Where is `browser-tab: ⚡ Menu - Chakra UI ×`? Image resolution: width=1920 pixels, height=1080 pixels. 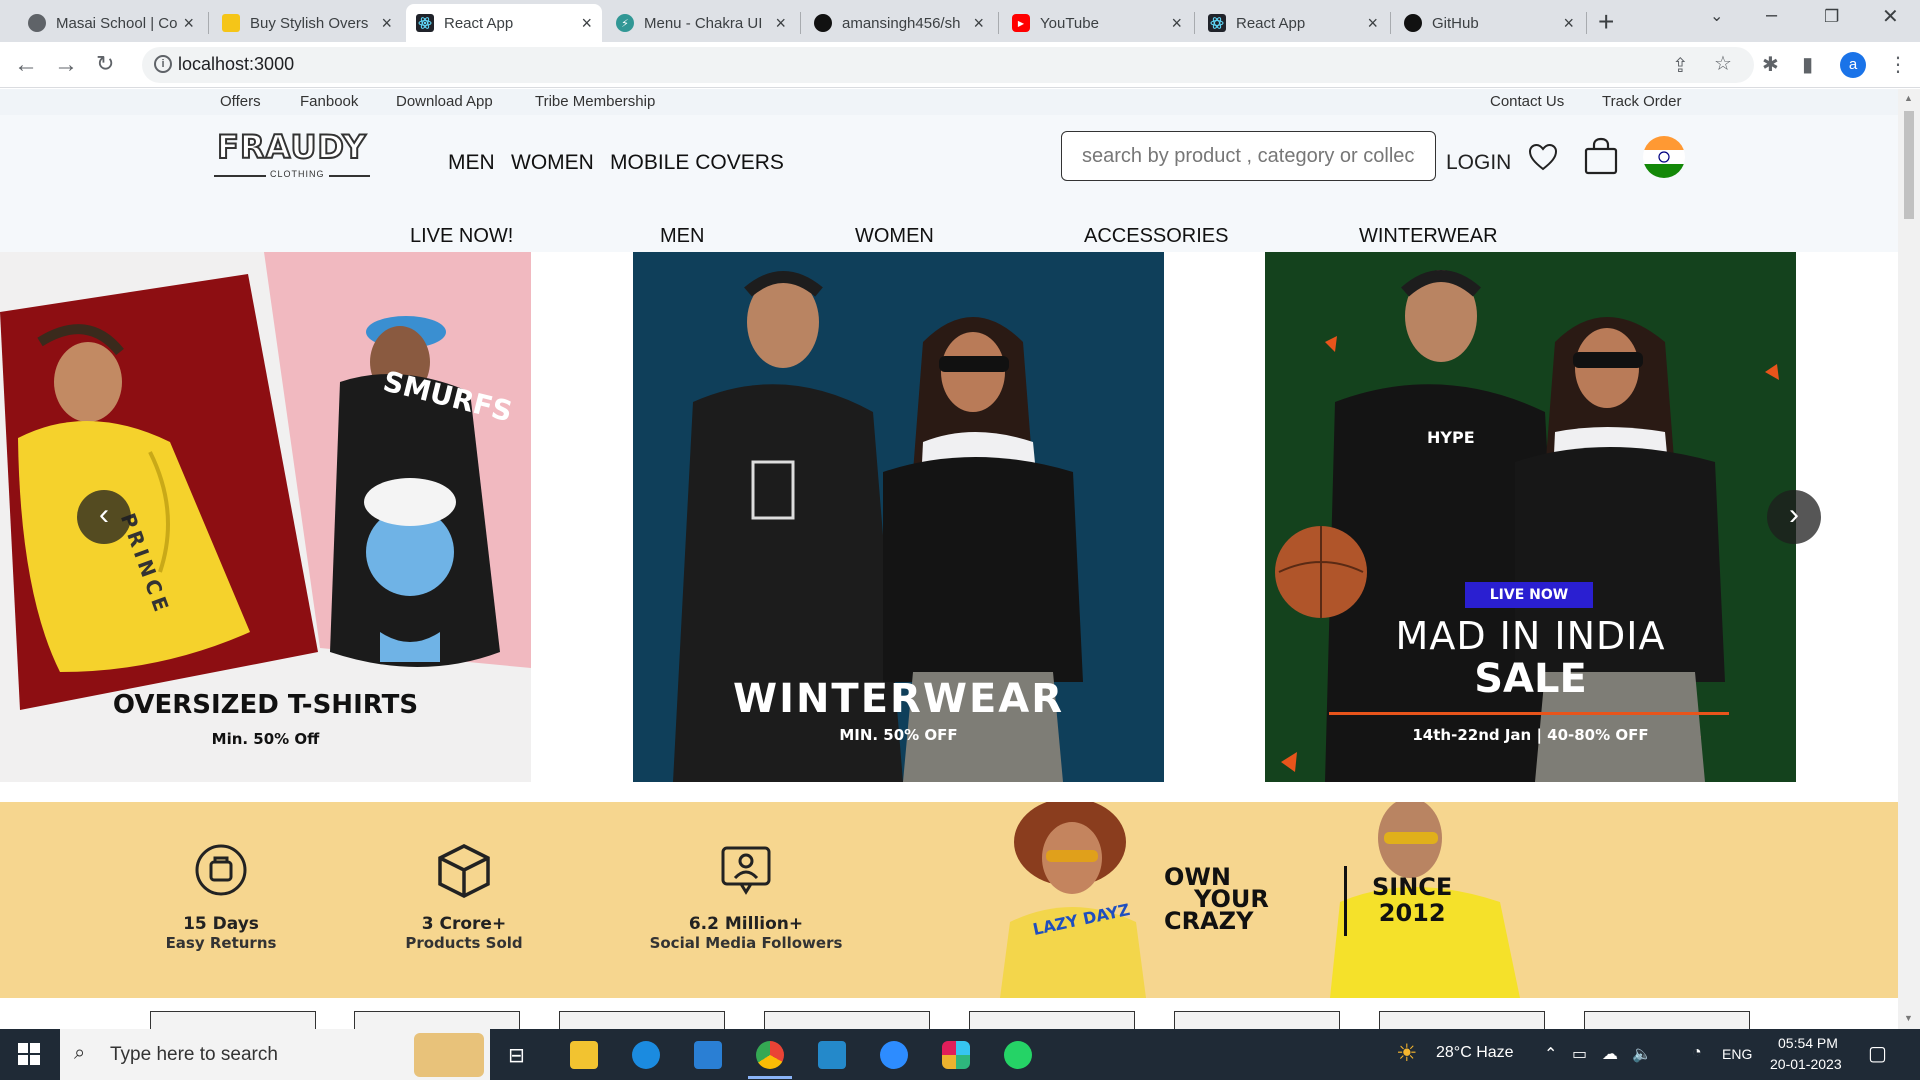 browser-tab: ⚡ Menu - Chakra UI × is located at coordinates (701, 23).